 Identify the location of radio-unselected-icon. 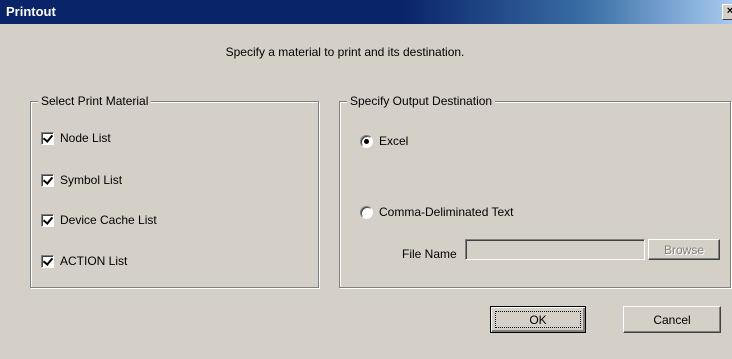
(366, 212).